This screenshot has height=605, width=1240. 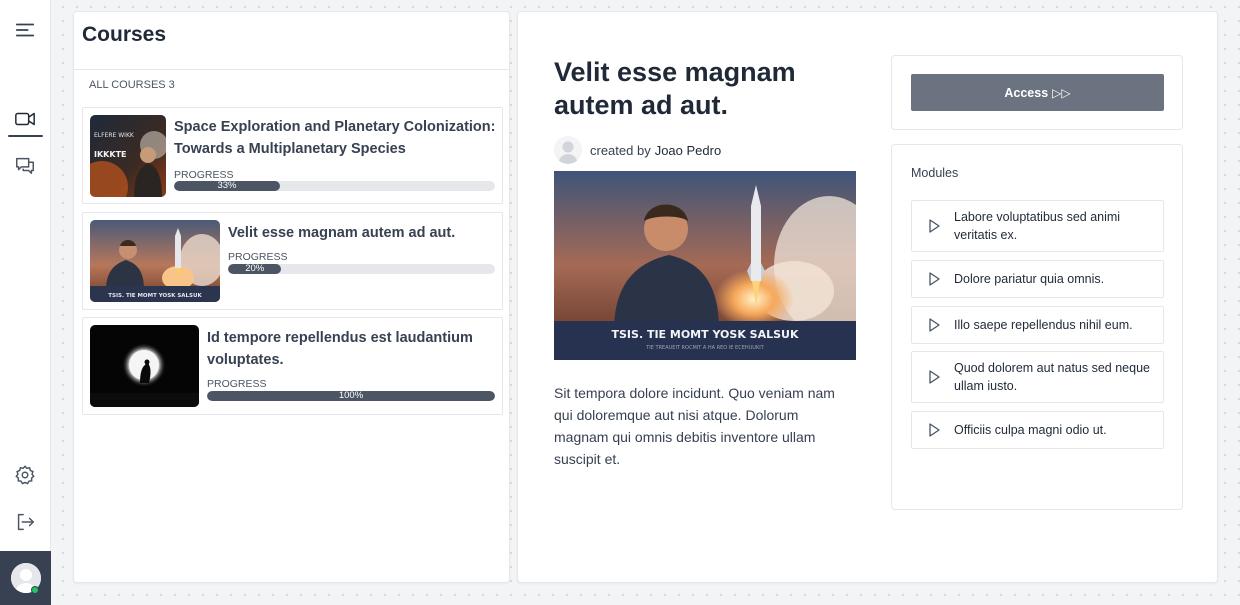 What do you see at coordinates (255, 269) in the screenshot?
I see `progress-fill: 20%` at bounding box center [255, 269].